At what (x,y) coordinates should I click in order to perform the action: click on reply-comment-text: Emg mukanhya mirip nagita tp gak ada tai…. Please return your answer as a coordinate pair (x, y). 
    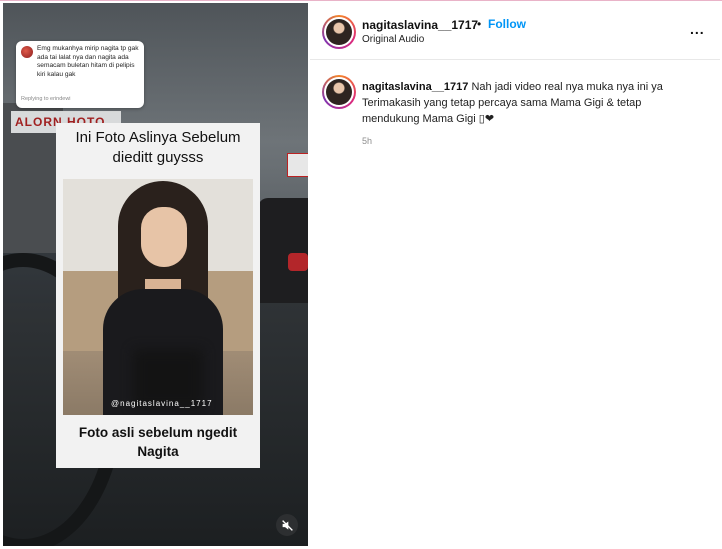
    Looking at the image, I should click on (88, 61).